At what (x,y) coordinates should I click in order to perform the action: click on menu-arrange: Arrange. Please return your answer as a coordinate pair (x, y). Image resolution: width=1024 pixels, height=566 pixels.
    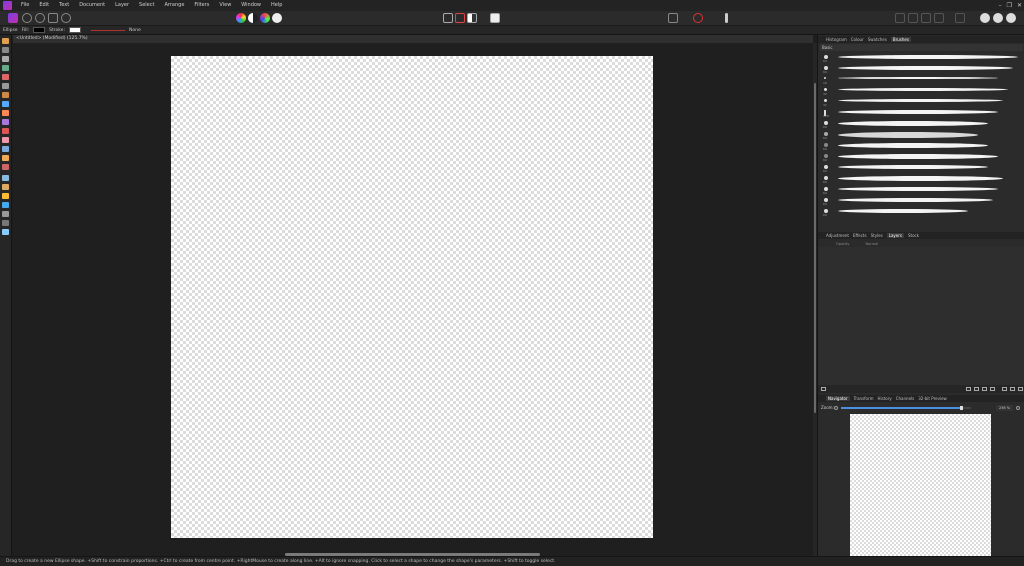
    Looking at the image, I should click on (174, 5).